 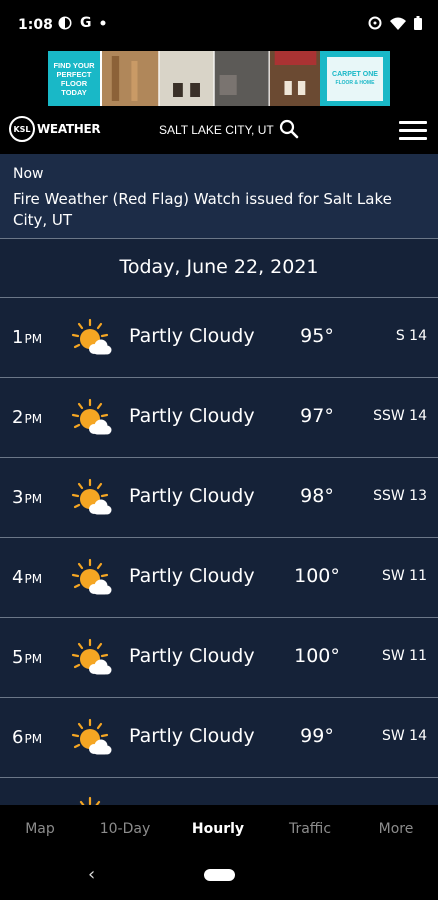 I want to click on hour-wind: SW 14, so click(x=404, y=736).